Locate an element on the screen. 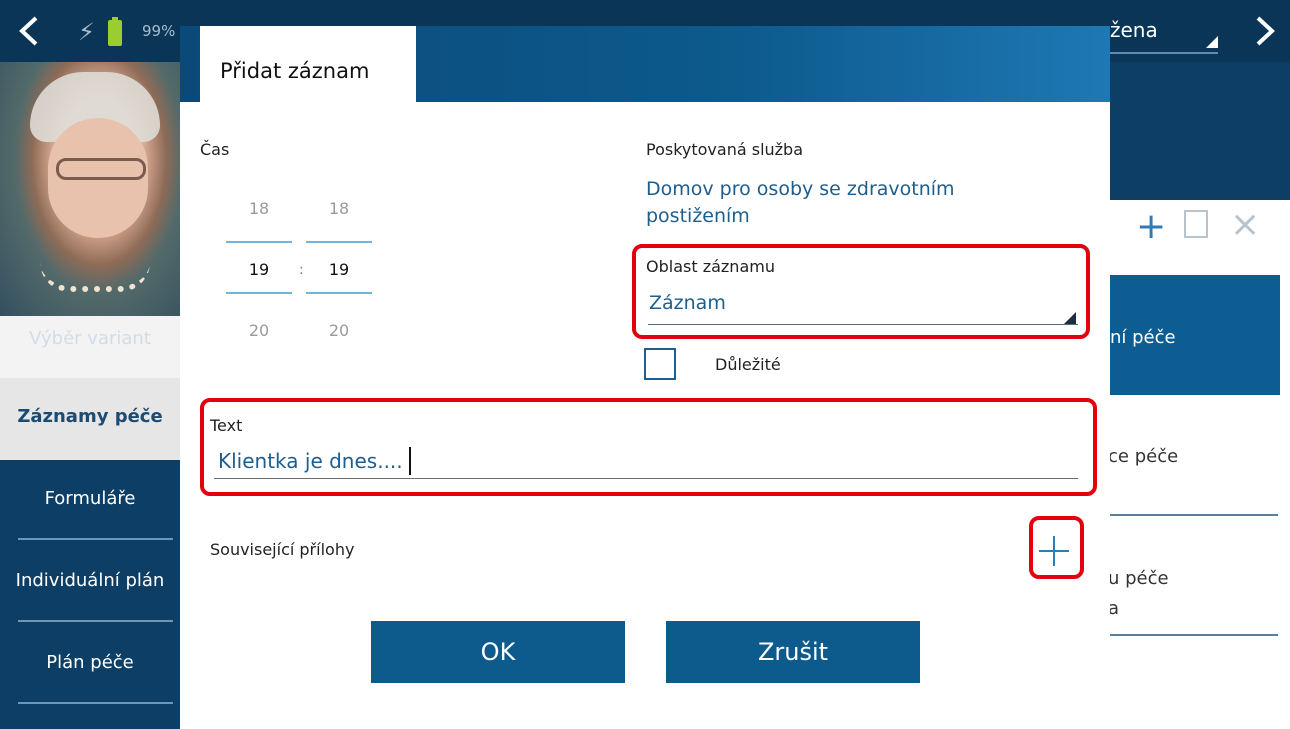  hour-picker: 19 is located at coordinates (259, 269).